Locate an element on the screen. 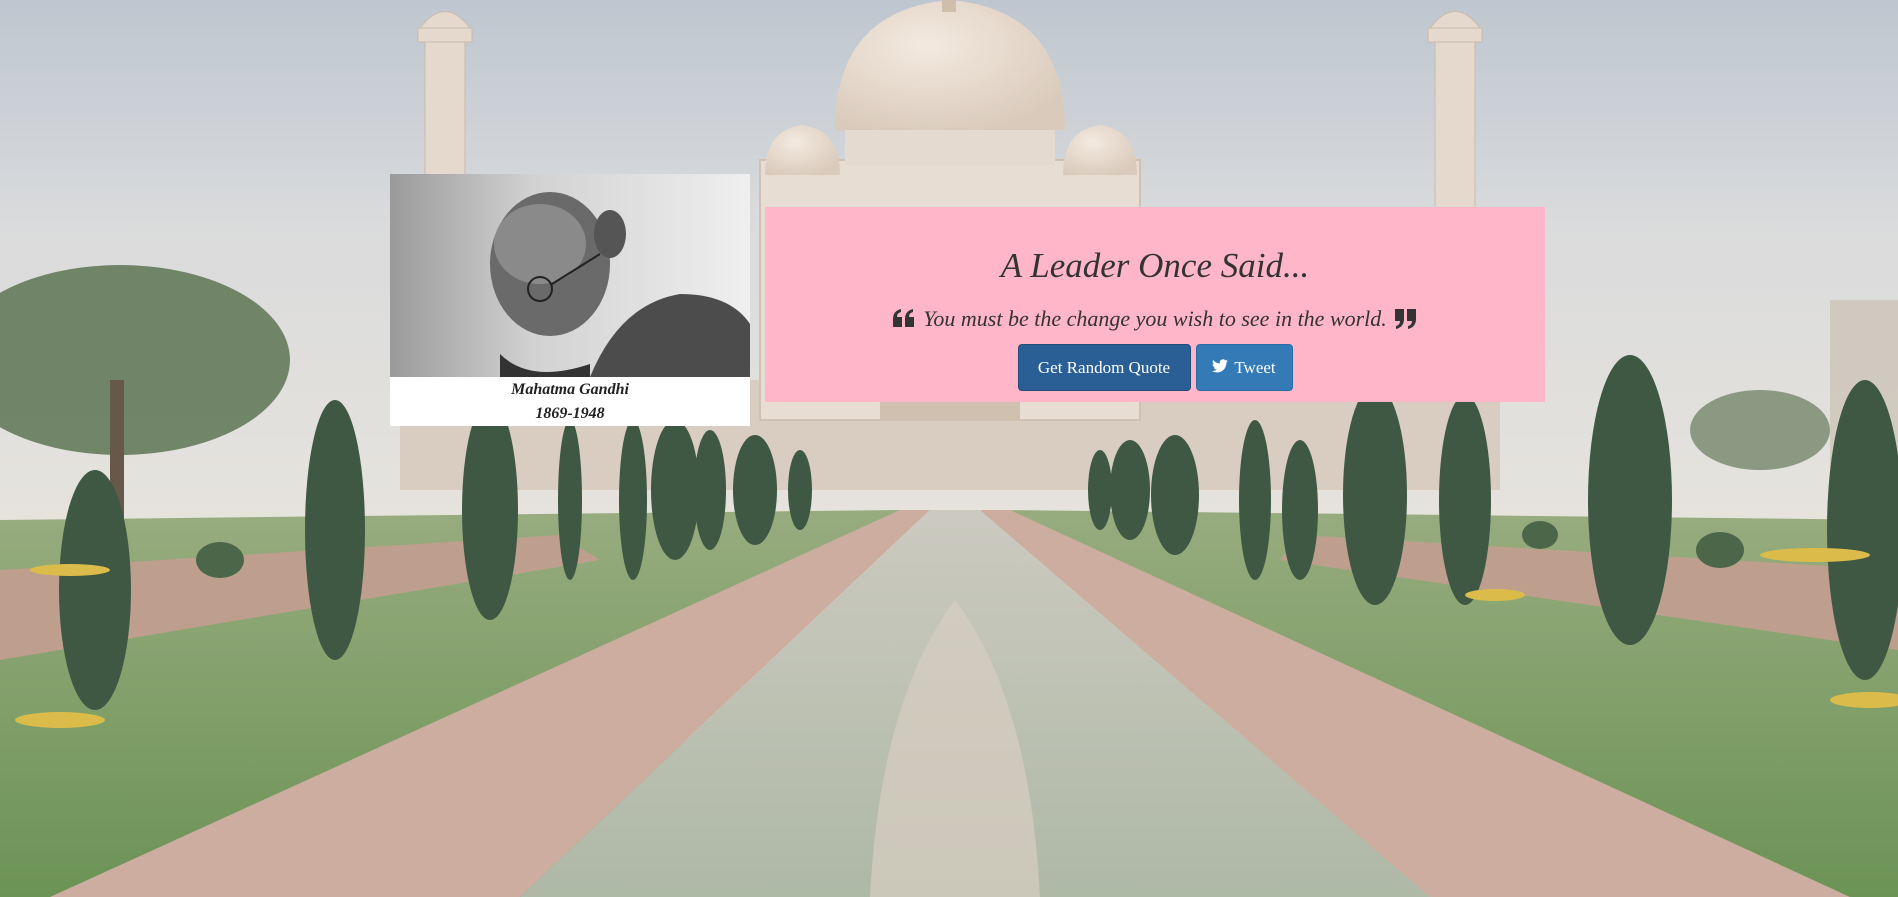  author-caption: Mahatma Gandhi 1869-1948 is located at coordinates (570, 402).